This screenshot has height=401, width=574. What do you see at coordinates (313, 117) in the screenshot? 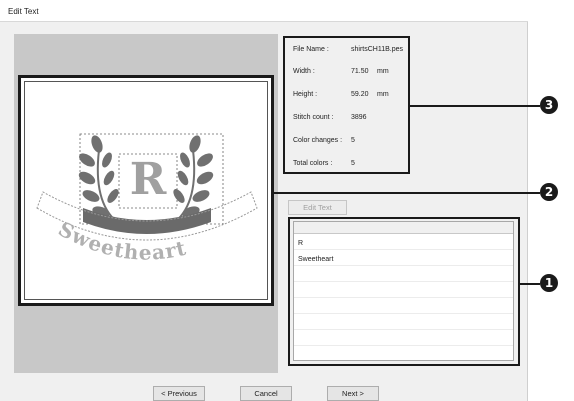
I see `info-label: Stitch count :` at bounding box center [313, 117].